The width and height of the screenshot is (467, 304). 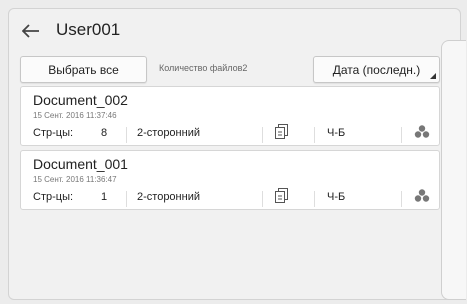 I want to click on document-date: 15 Сент. 2016 11:37:46, so click(x=75, y=115).